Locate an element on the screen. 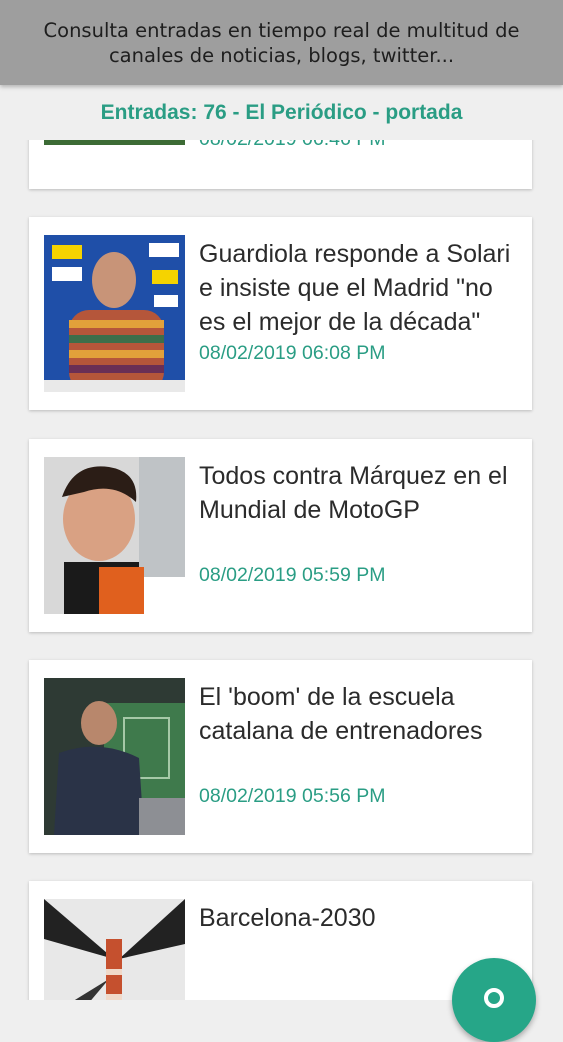 The height and width of the screenshot is (1042, 563). refresh-icon is located at coordinates (494, 998).